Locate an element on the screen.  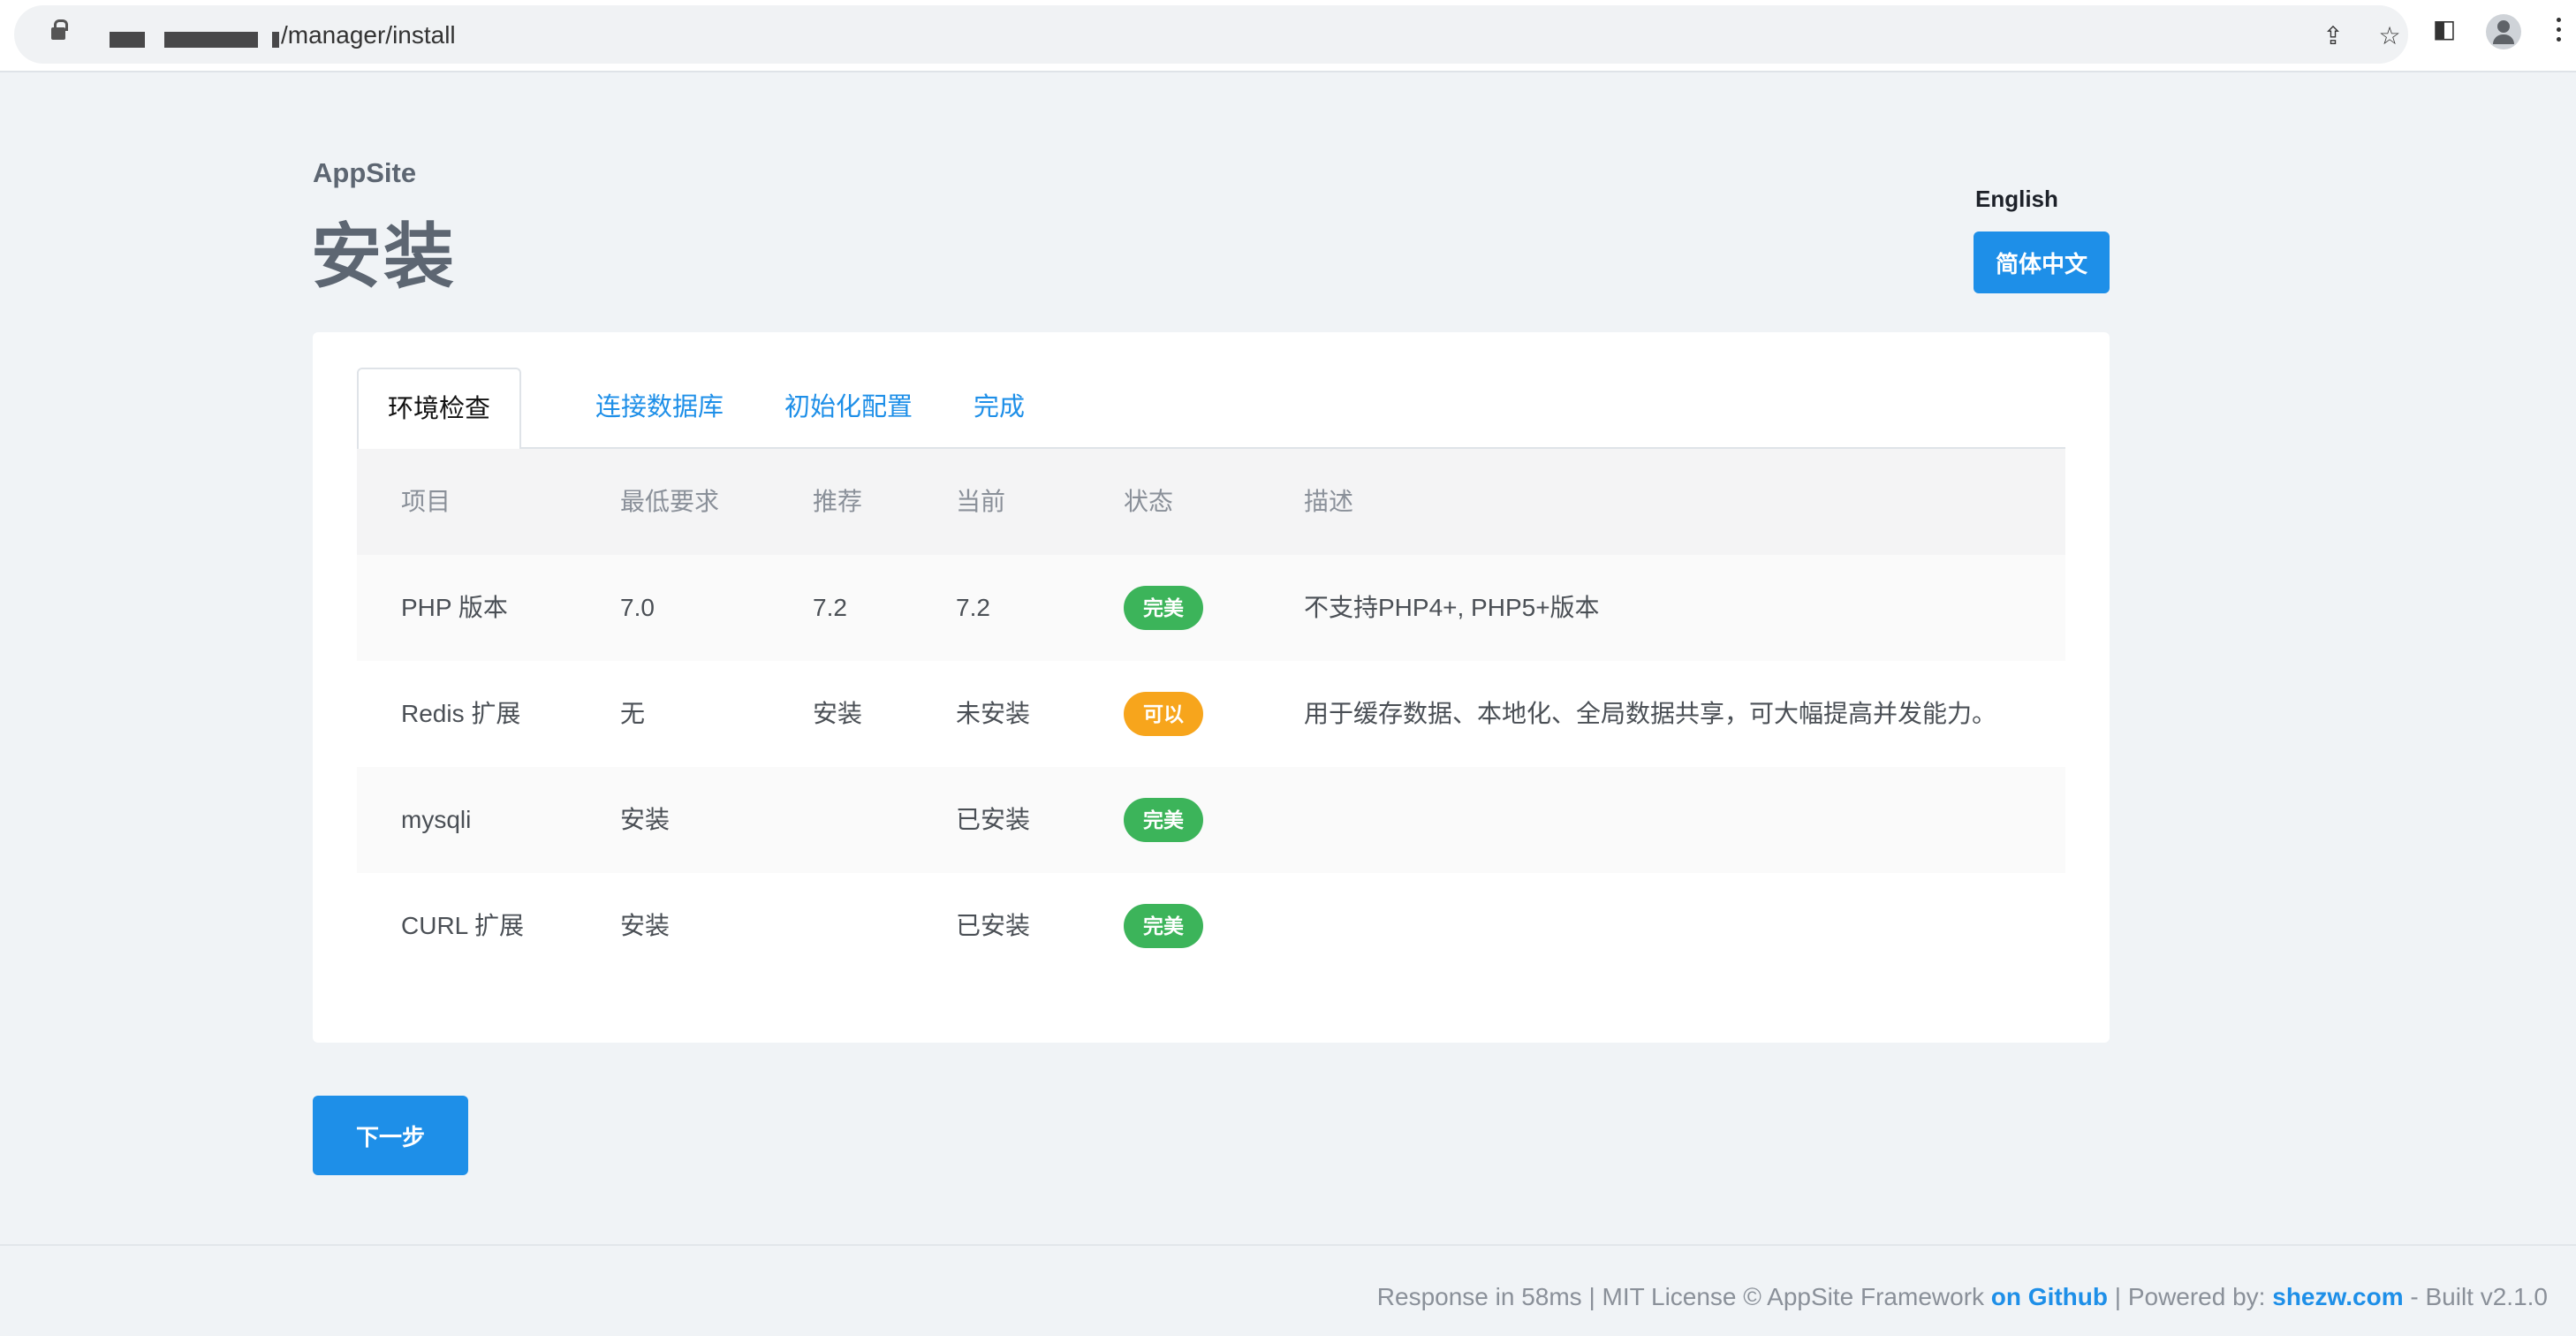
table-header-row: 项目 最低要求 推荐 当前 状态 描述 is located at coordinates (1211, 502).